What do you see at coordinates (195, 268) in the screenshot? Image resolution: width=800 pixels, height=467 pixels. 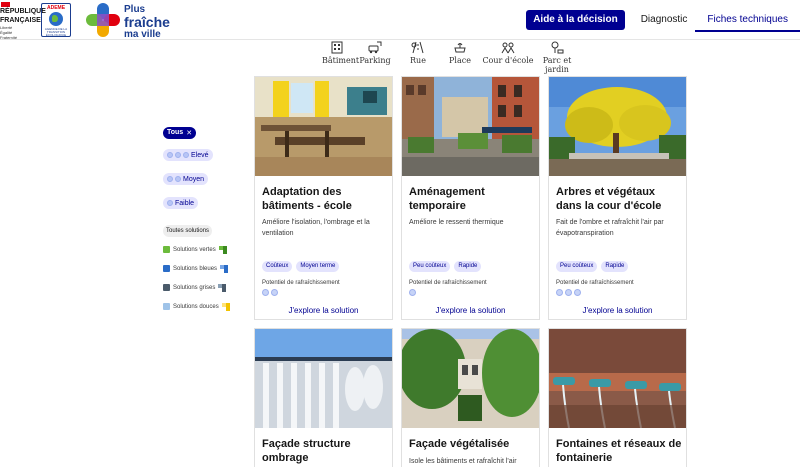 I see `solution-label: Solutions bleues` at bounding box center [195, 268].